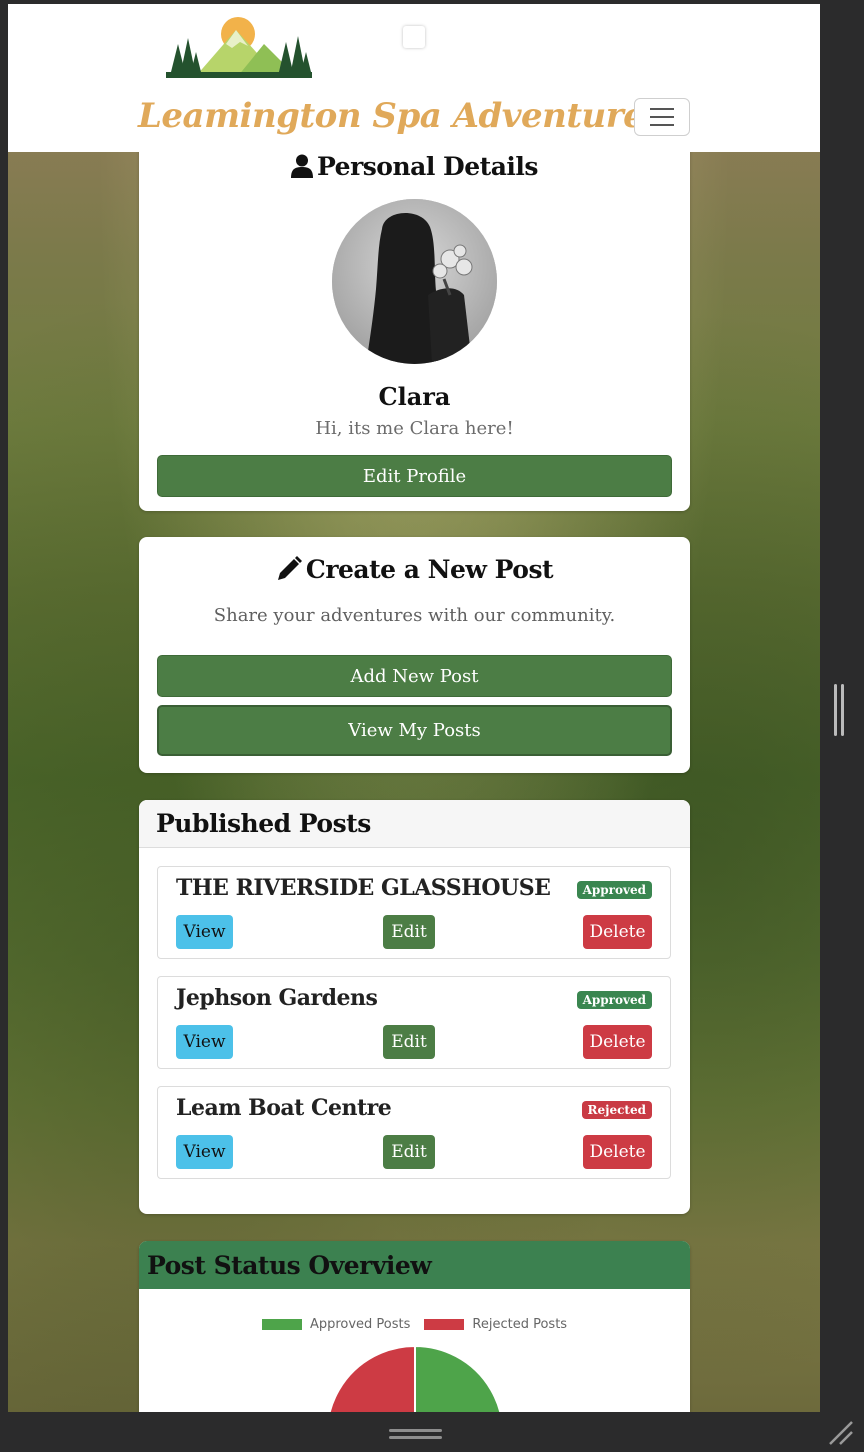 Image resolution: width=864 pixels, height=1452 pixels. Describe the element at coordinates (360, 1324) in the screenshot. I see `legend-label-approved: Approved Posts` at that location.